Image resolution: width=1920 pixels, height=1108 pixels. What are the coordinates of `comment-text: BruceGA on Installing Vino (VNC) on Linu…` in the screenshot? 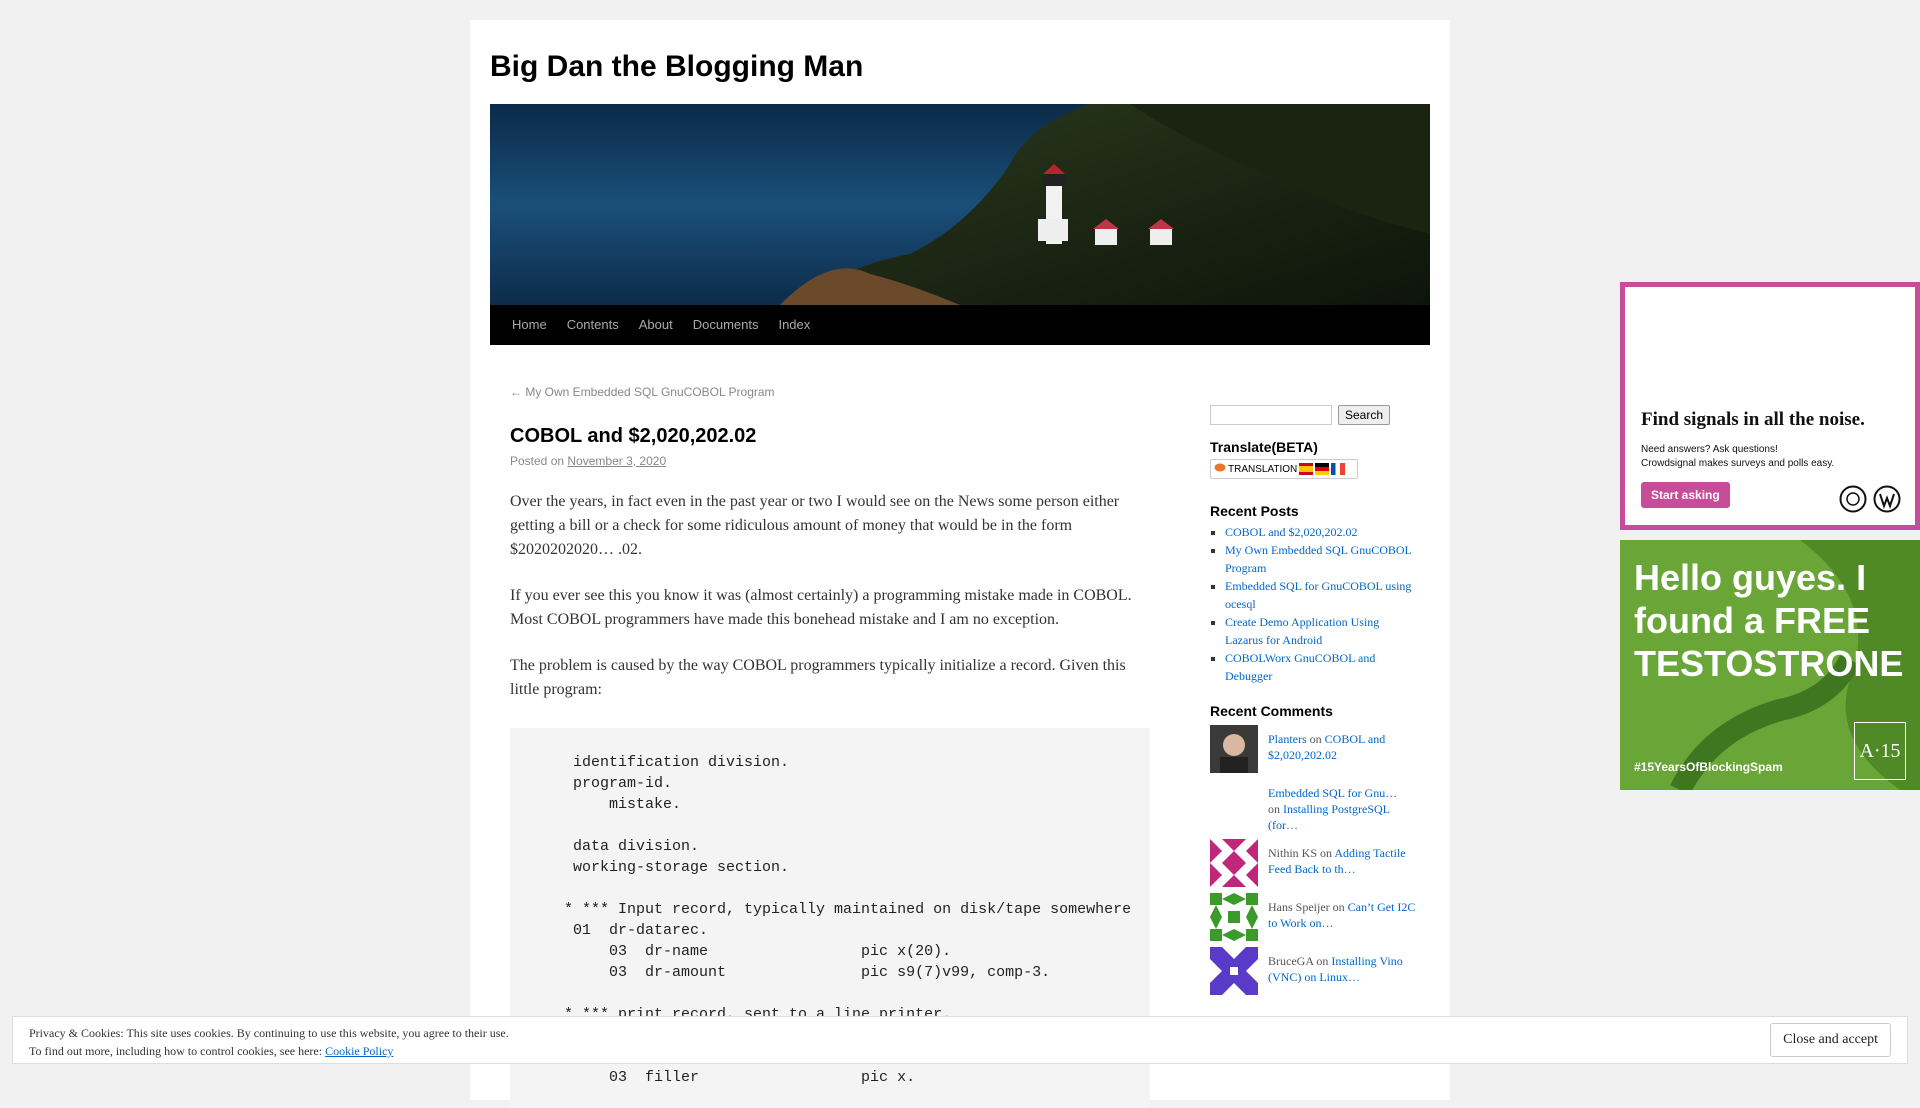 It's located at (1344, 966).